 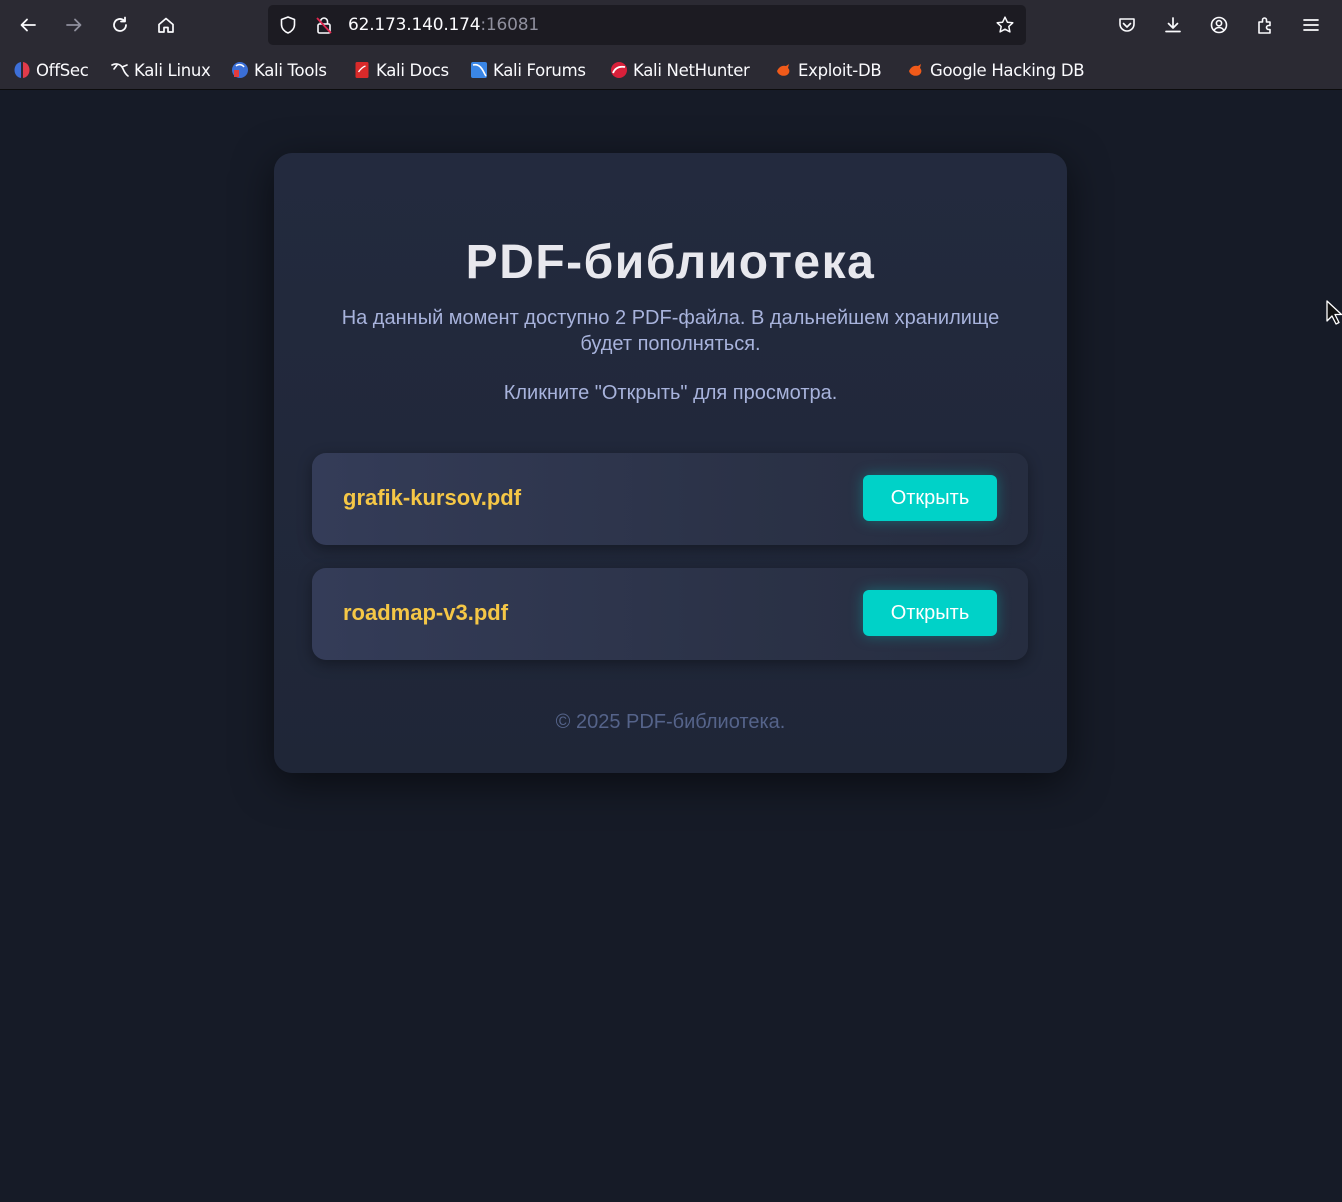 I want to click on home-button, so click(x=166, y=25).